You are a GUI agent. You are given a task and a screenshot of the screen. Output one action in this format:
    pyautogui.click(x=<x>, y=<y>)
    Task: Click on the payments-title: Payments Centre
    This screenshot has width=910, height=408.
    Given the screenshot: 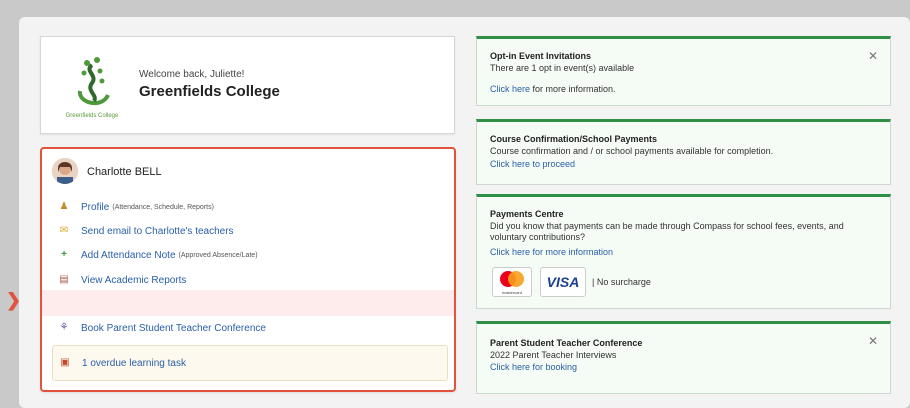 What is the action you would take?
    pyautogui.click(x=527, y=214)
    